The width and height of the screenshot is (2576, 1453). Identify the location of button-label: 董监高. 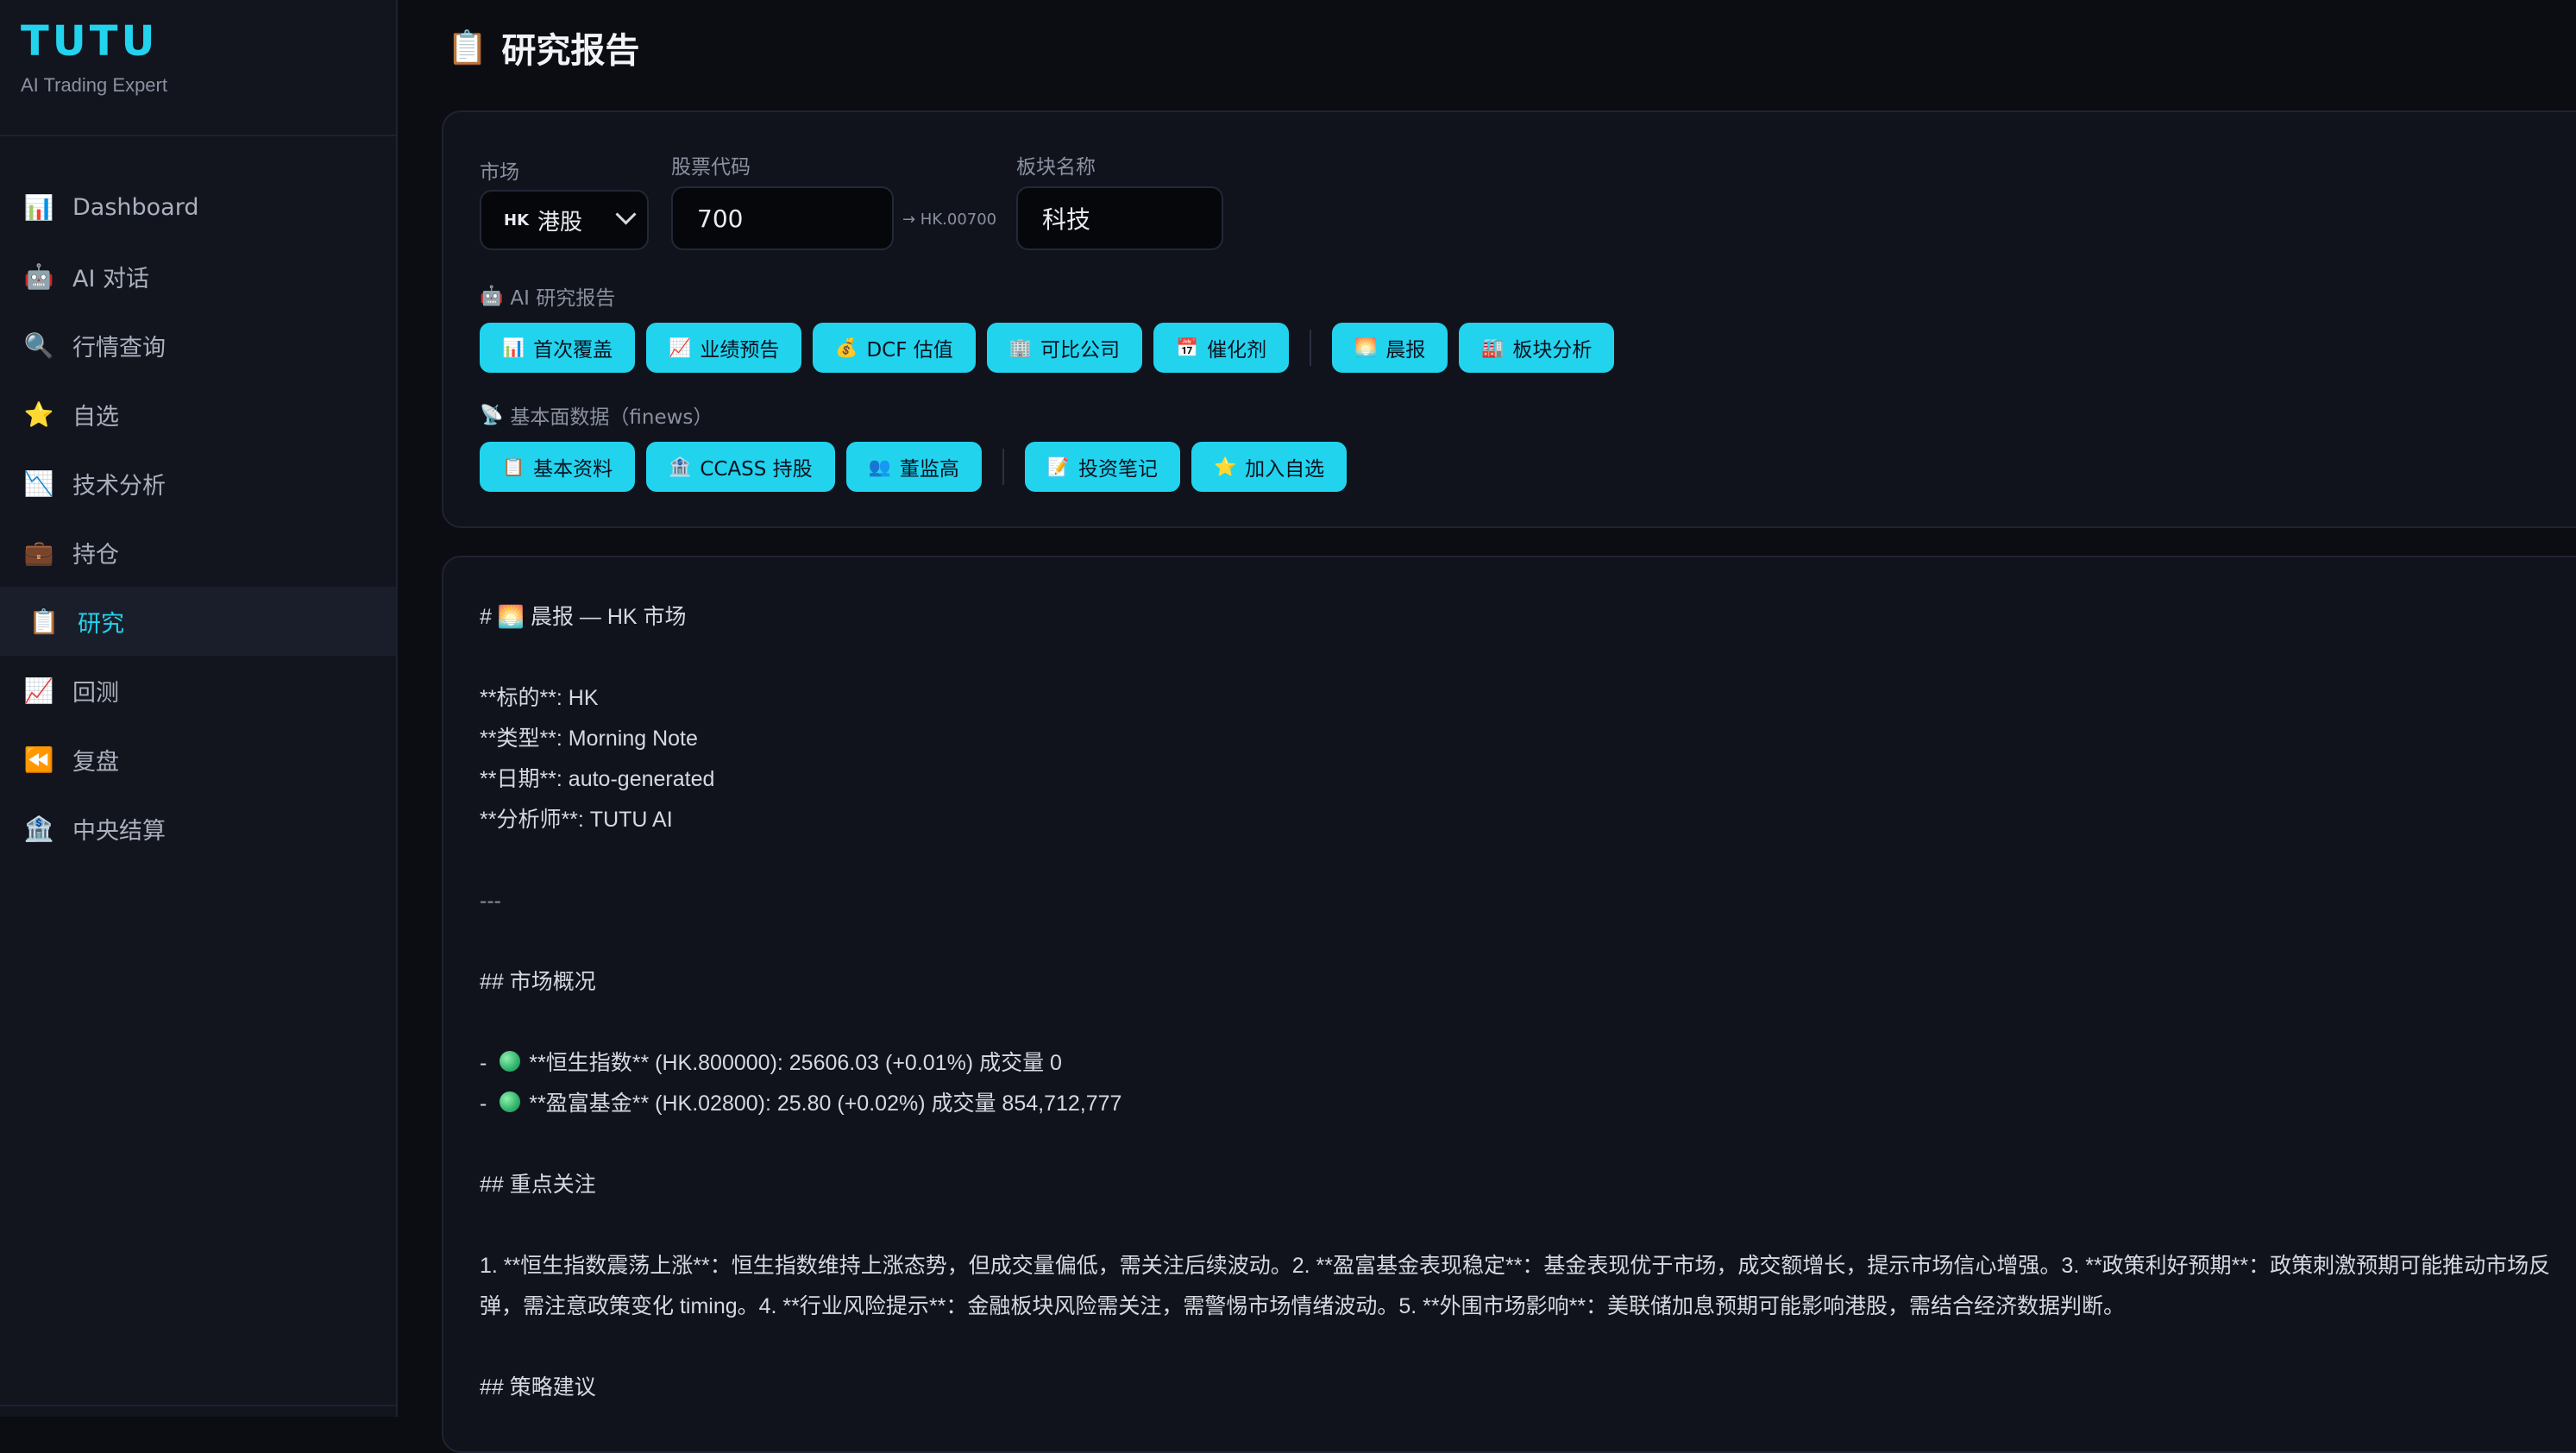
(929, 470).